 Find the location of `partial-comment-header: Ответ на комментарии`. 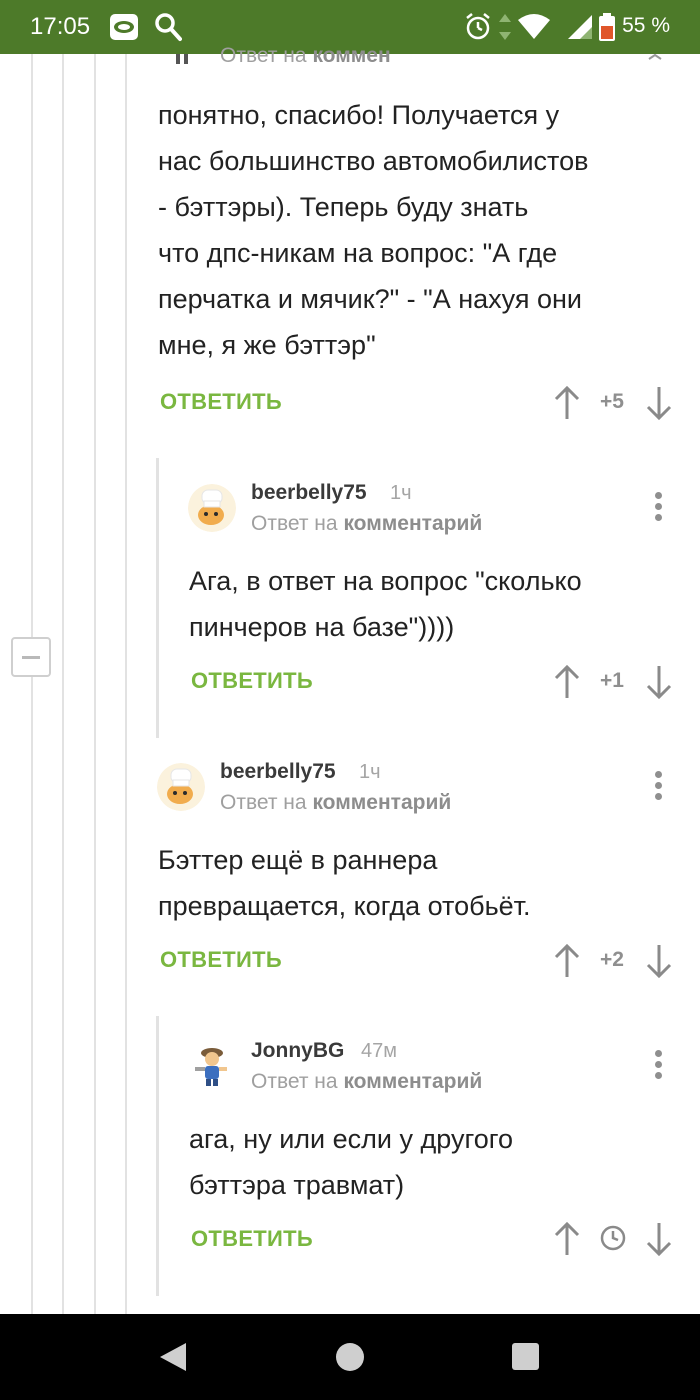

partial-comment-header: Ответ на комментарии is located at coordinates (275, 58).